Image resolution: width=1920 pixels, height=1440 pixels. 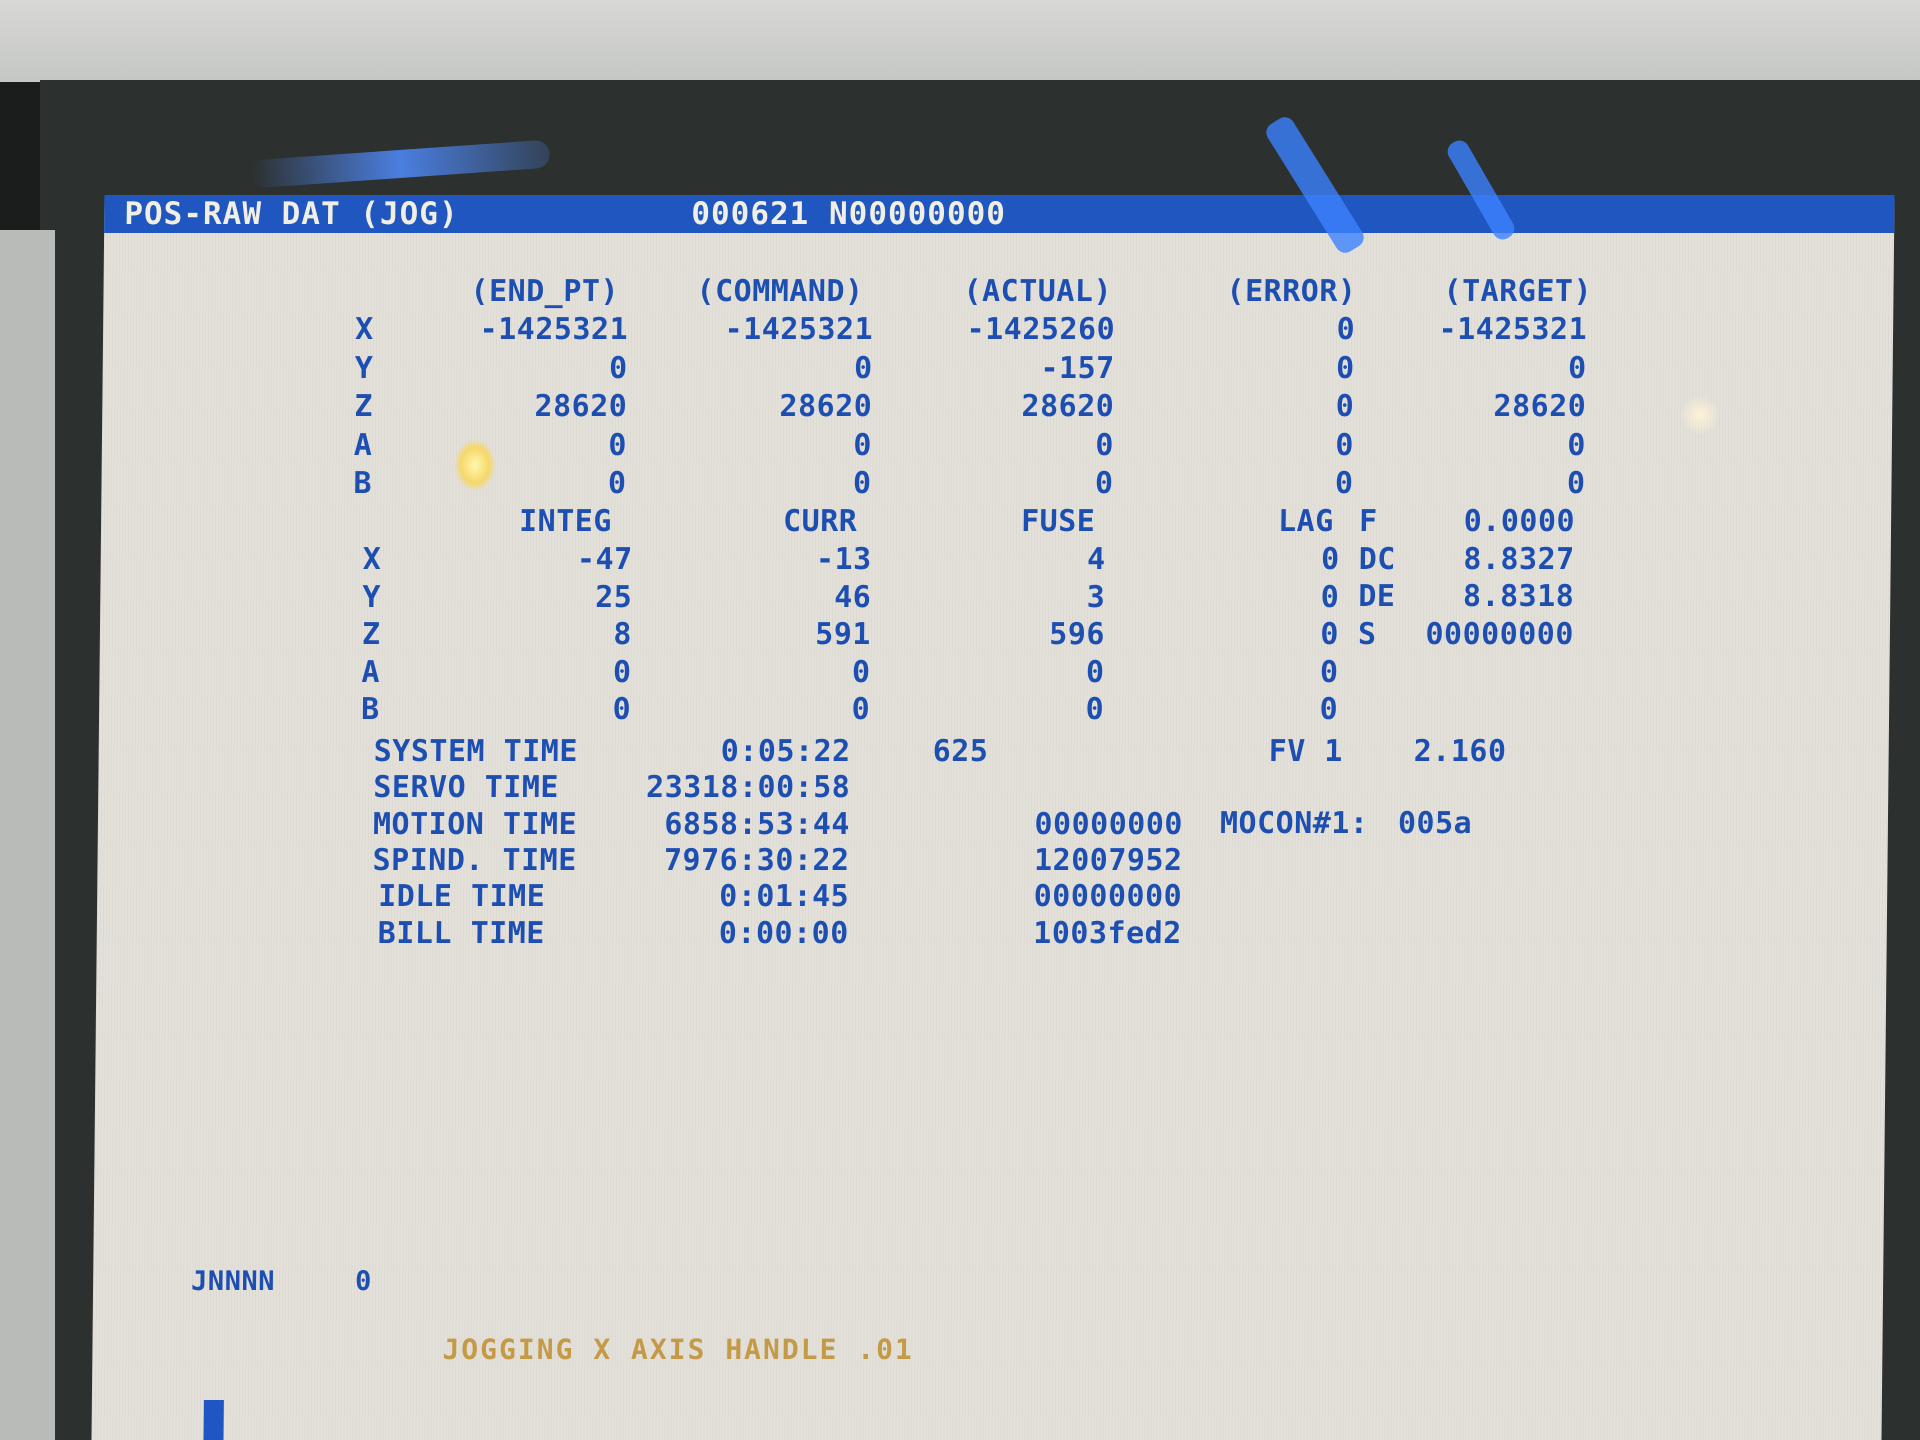 I want to click on time-extra: 12007952, so click(x=1108, y=860).